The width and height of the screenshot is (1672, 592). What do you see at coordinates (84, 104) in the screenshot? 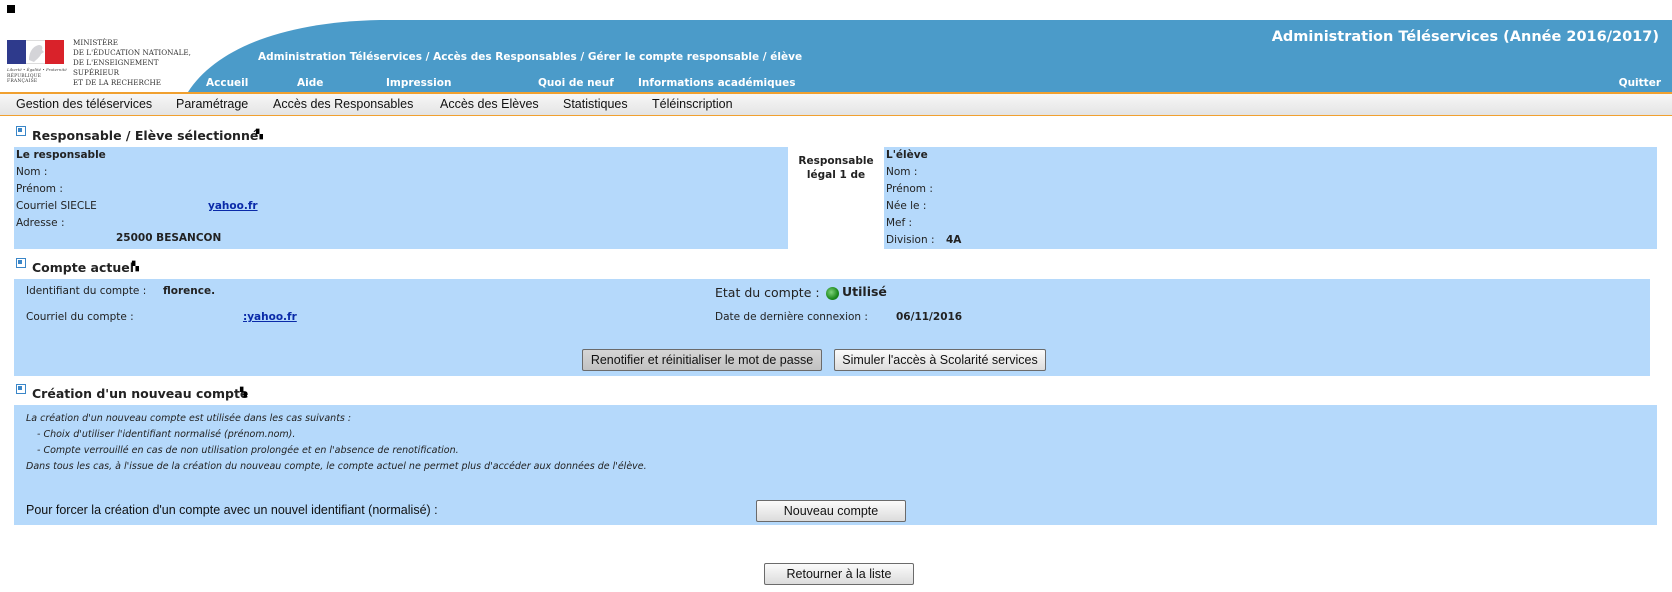
I see `menu-gestion-teleservices: Gestion des téléservices` at bounding box center [84, 104].